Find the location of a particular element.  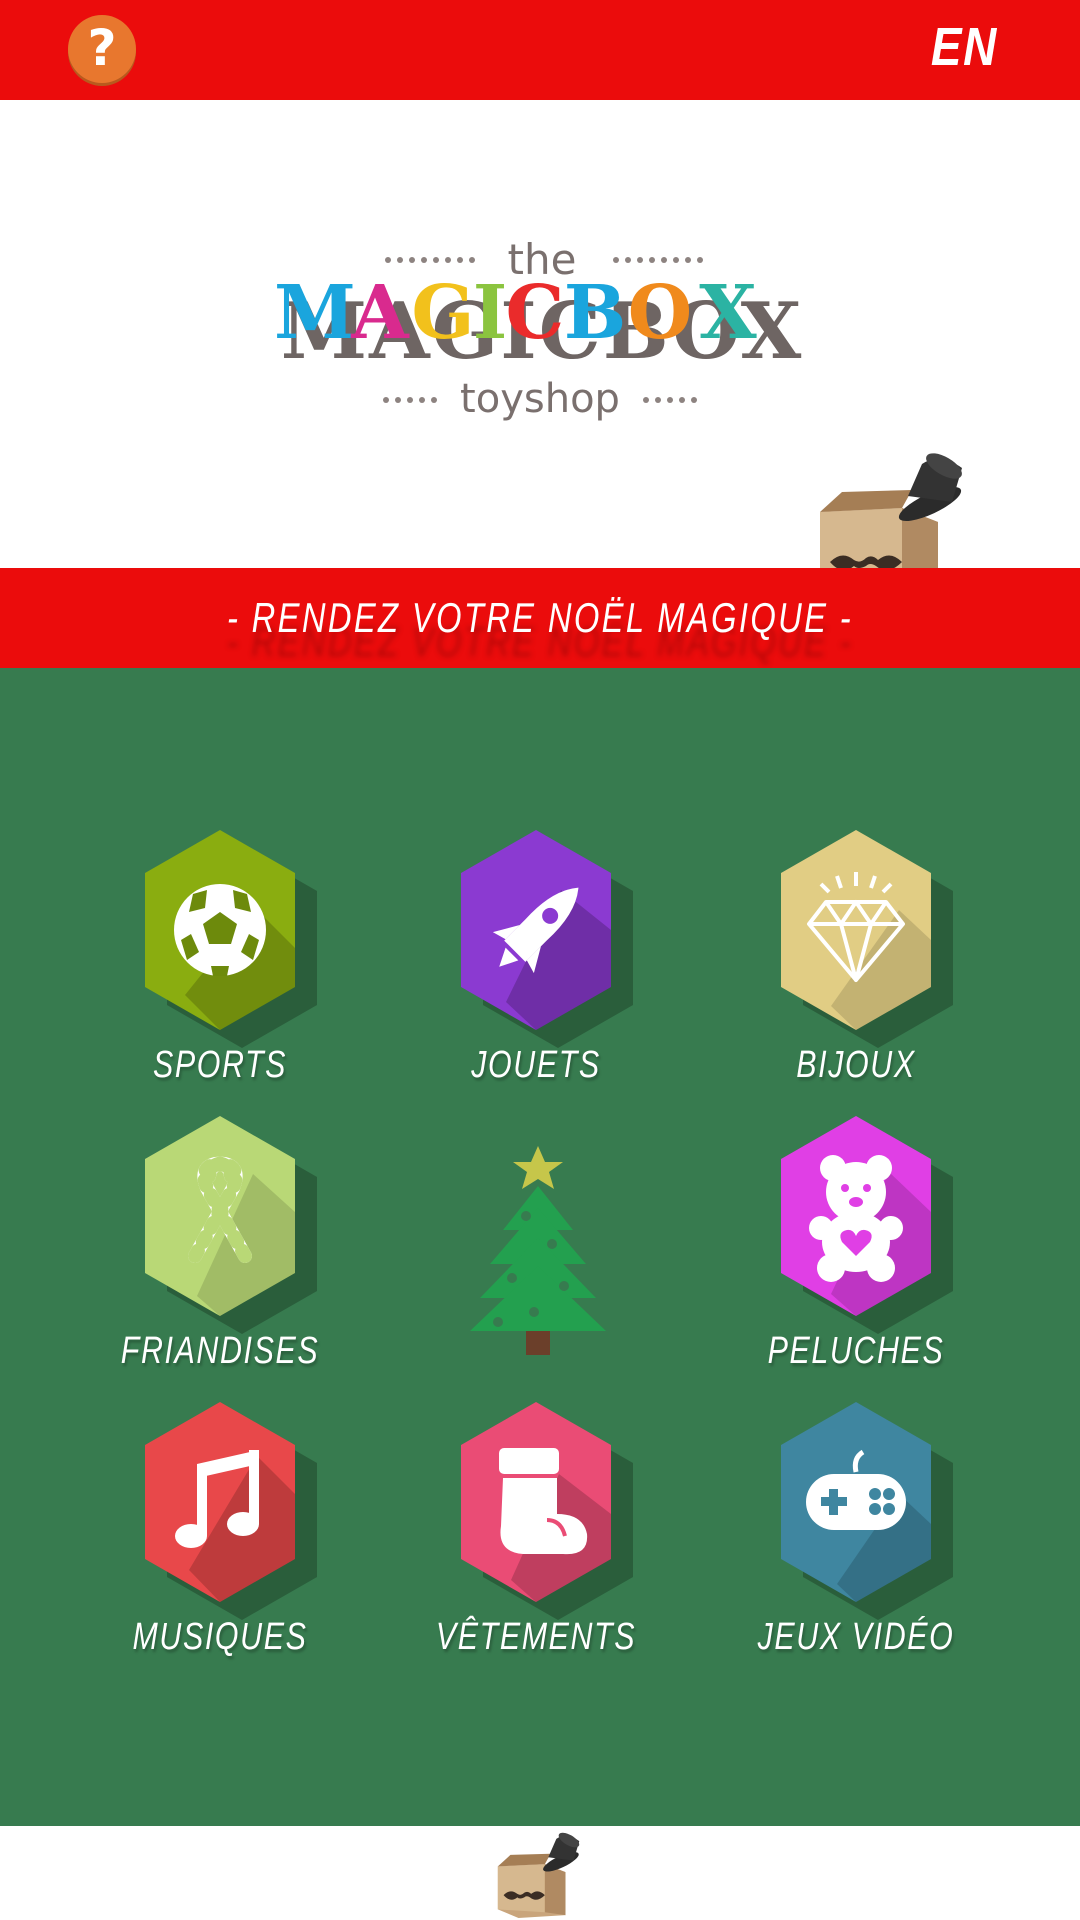

category-label: JEUX VIDÉO is located at coordinates (856, 1637).